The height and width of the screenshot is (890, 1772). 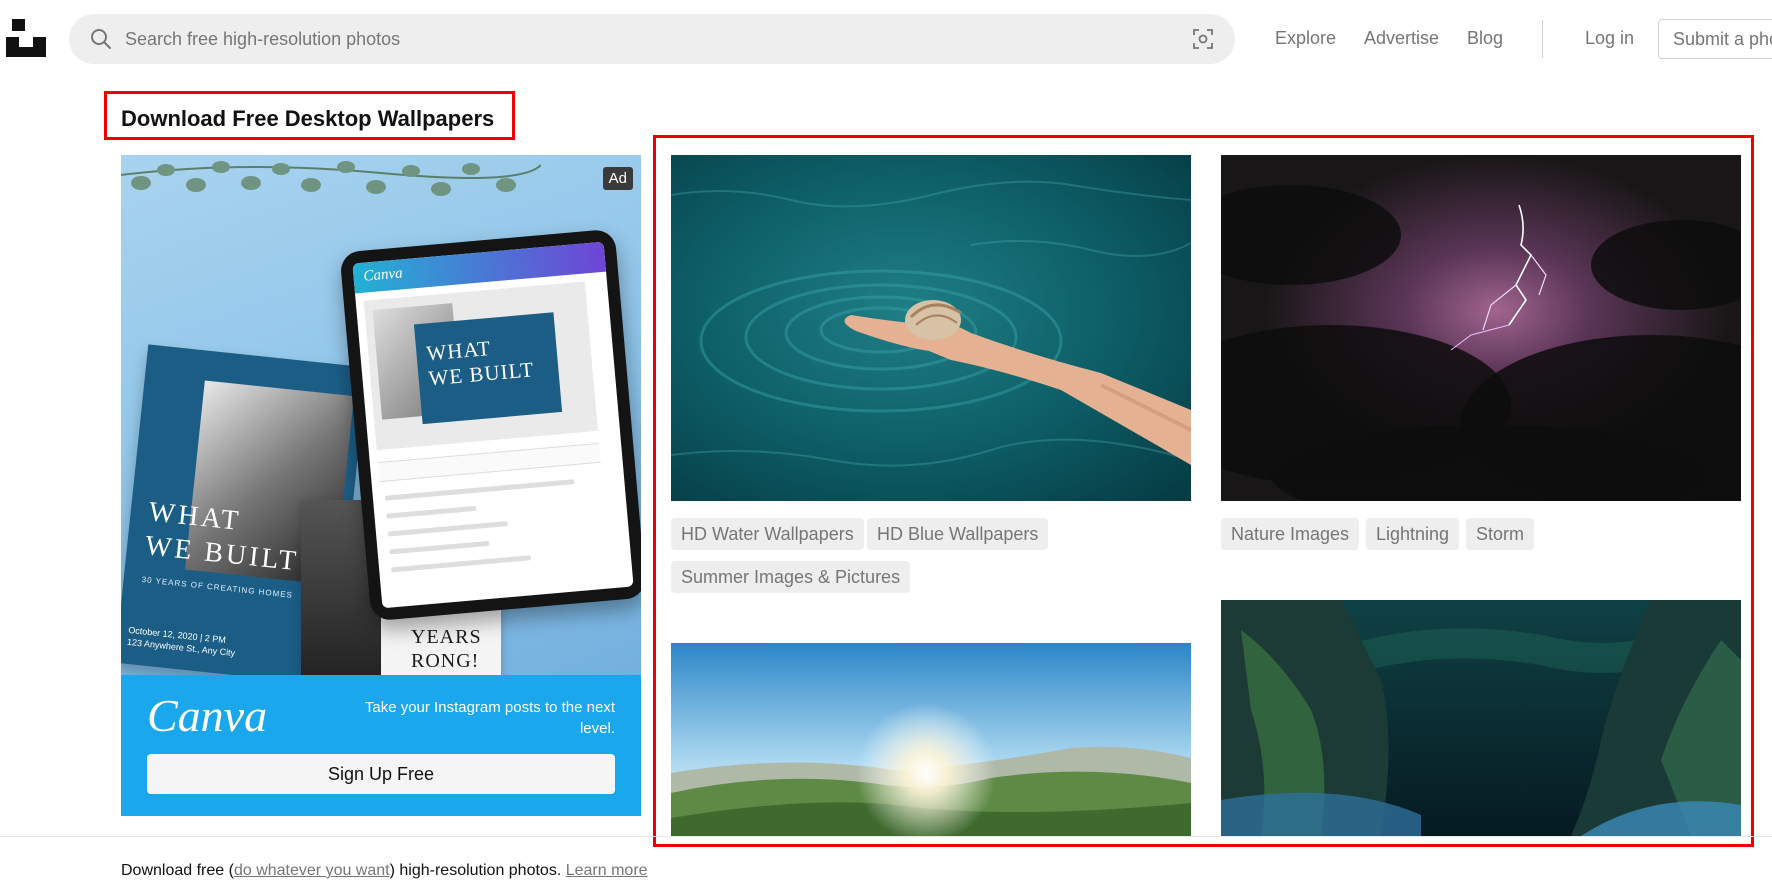 I want to click on nav-blog-link: Blog, so click(x=1485, y=38).